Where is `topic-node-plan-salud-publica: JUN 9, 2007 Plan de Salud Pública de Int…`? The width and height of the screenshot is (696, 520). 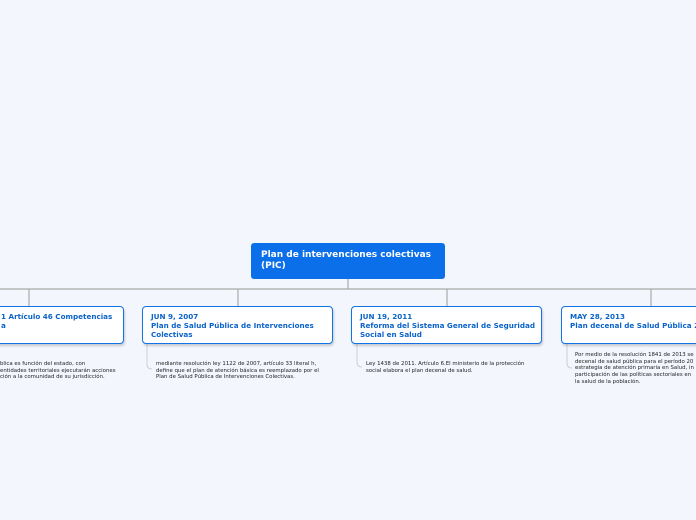
topic-node-plan-salud-publica: JUN 9, 2007 Plan de Salud Pública de Int… is located at coordinates (237, 325).